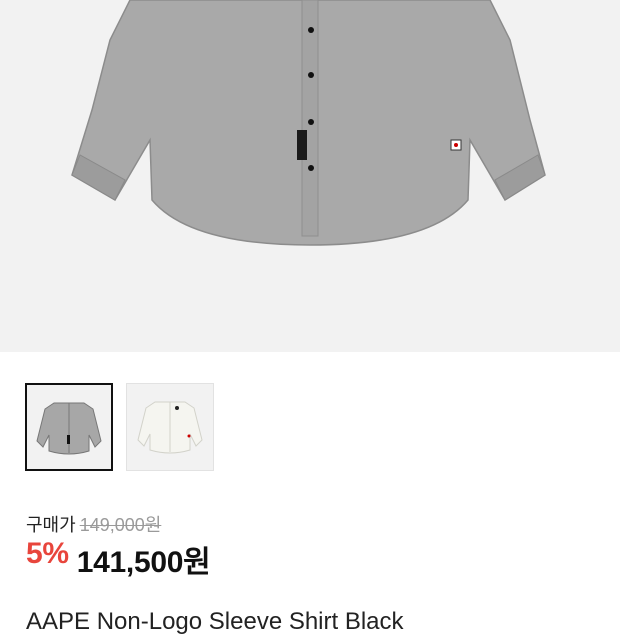 This screenshot has width=620, height=636. I want to click on sale-price-row: 5% 141,500원, so click(118, 559).